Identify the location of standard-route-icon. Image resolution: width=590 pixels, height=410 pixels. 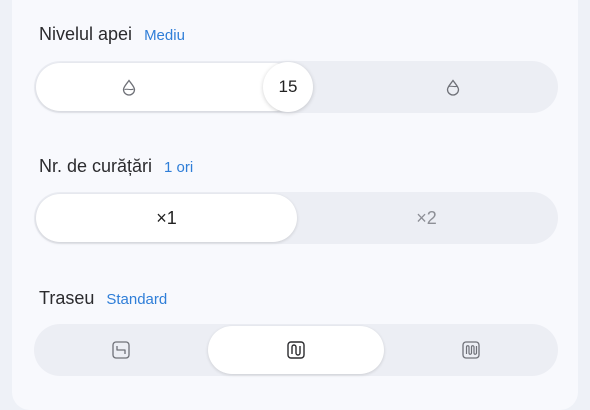
(296, 350).